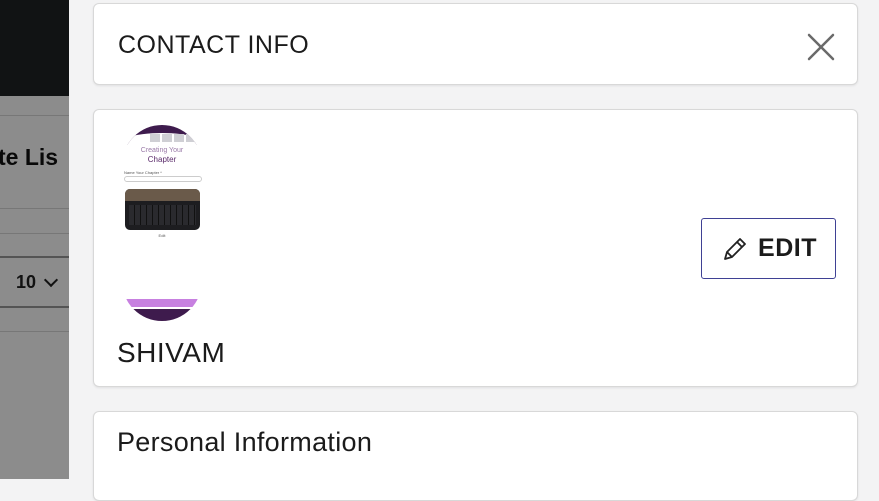 The image size is (879, 501). I want to click on edit-button: EDIT, so click(768, 248).